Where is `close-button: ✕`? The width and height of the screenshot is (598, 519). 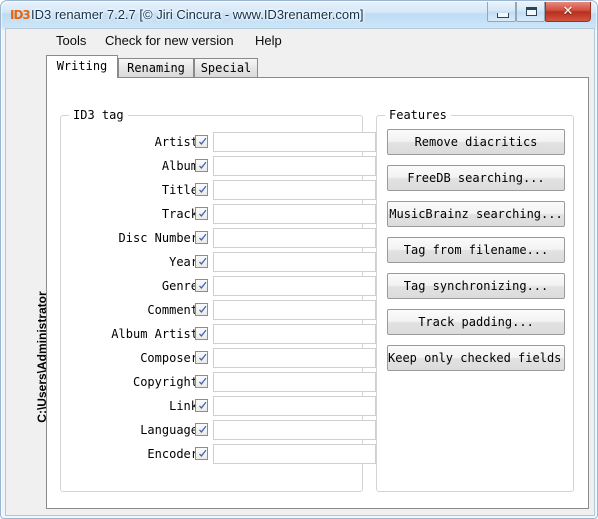 close-button: ✕ is located at coordinates (568, 12).